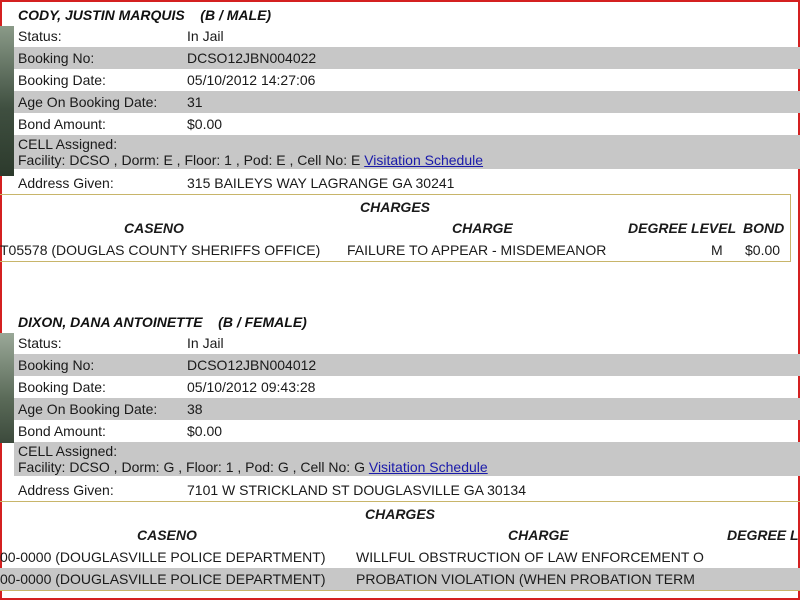 This screenshot has width=800, height=600. What do you see at coordinates (110, 322) in the screenshot?
I see `inmate-name: DIXON, DANA ANTOINETTE` at bounding box center [110, 322].